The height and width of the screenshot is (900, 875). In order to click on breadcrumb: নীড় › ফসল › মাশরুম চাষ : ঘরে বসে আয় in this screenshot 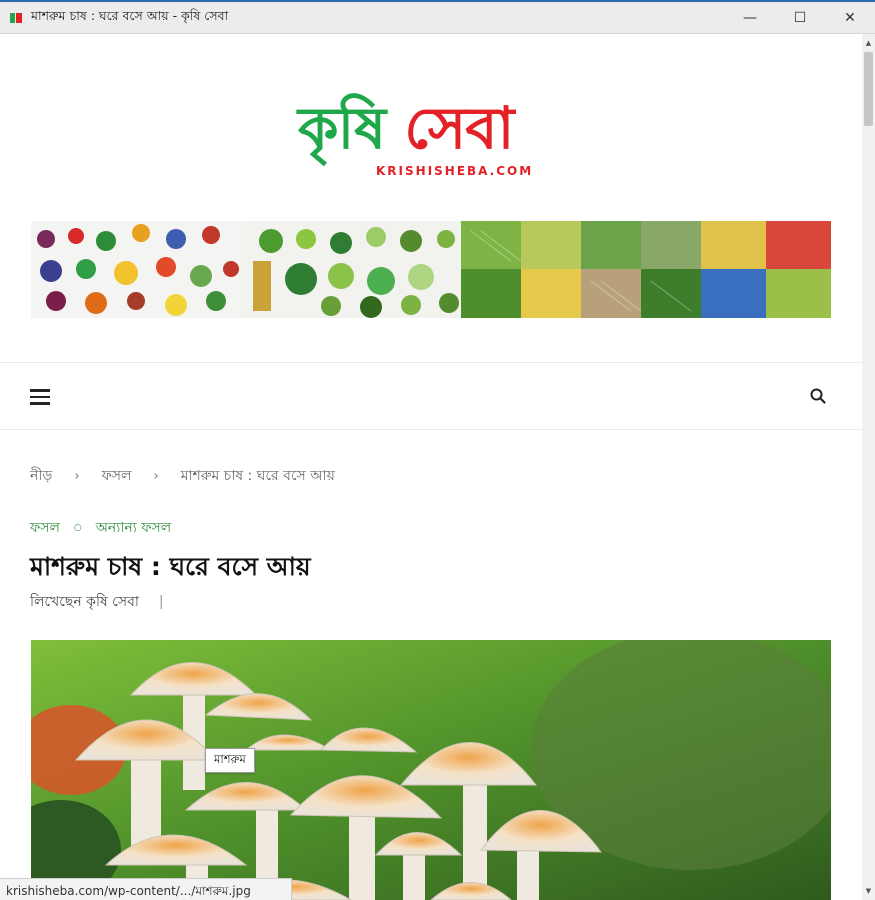, I will do `click(182, 476)`.